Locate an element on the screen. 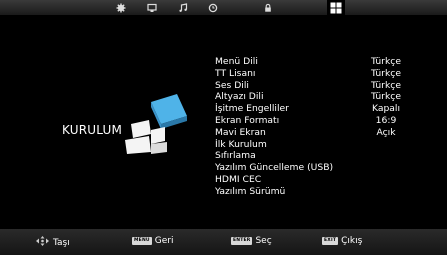  menu-row: Altyazı Dili Türkçe is located at coordinates (313, 97).